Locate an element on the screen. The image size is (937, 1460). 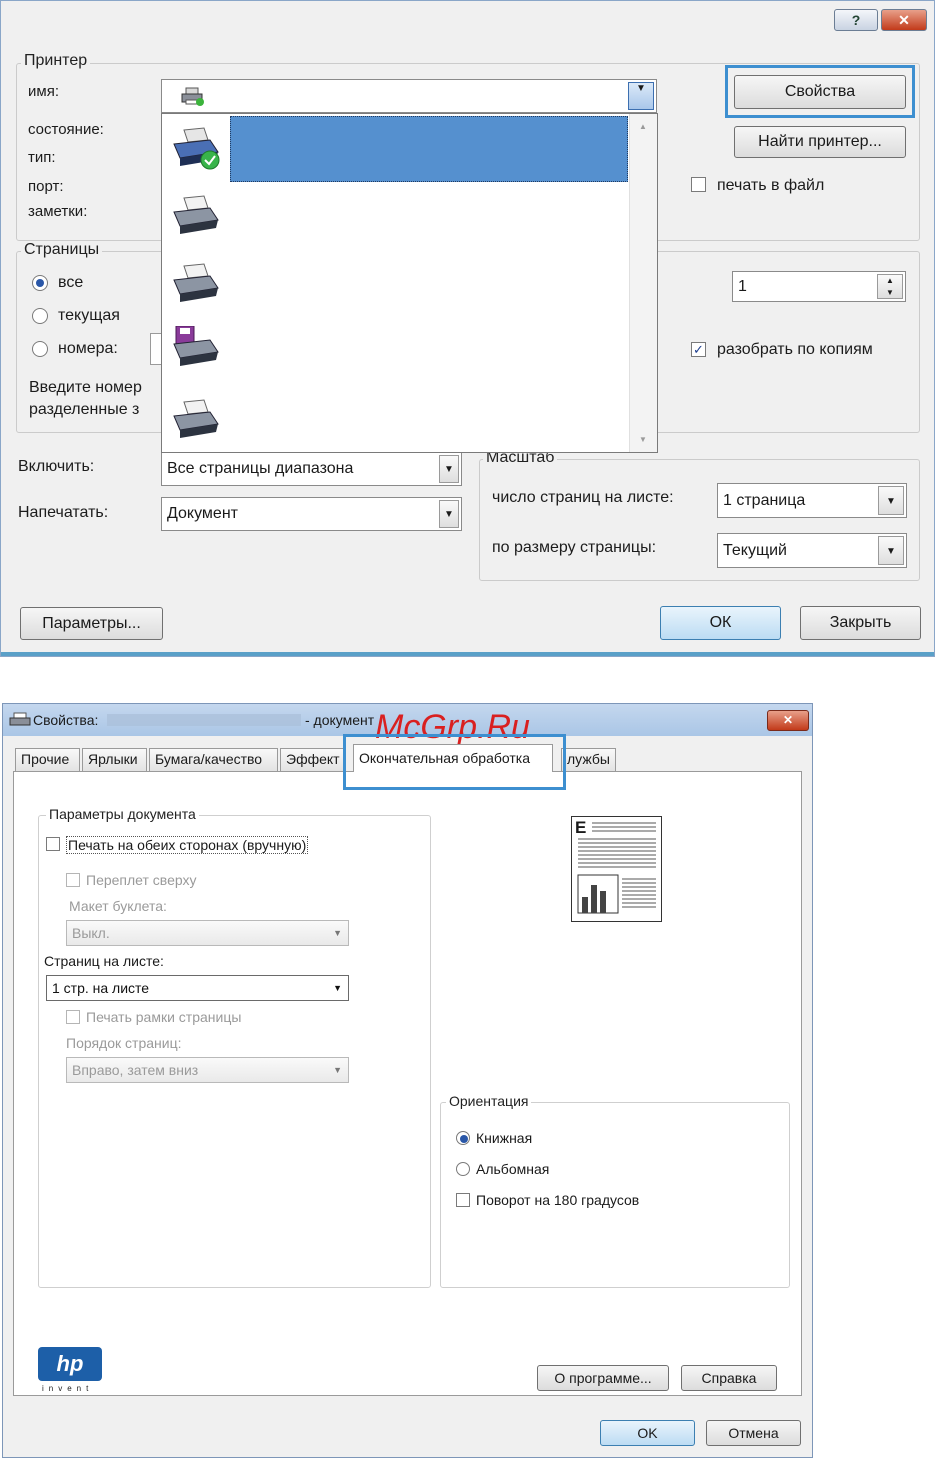
radio-all is located at coordinates (40, 283).